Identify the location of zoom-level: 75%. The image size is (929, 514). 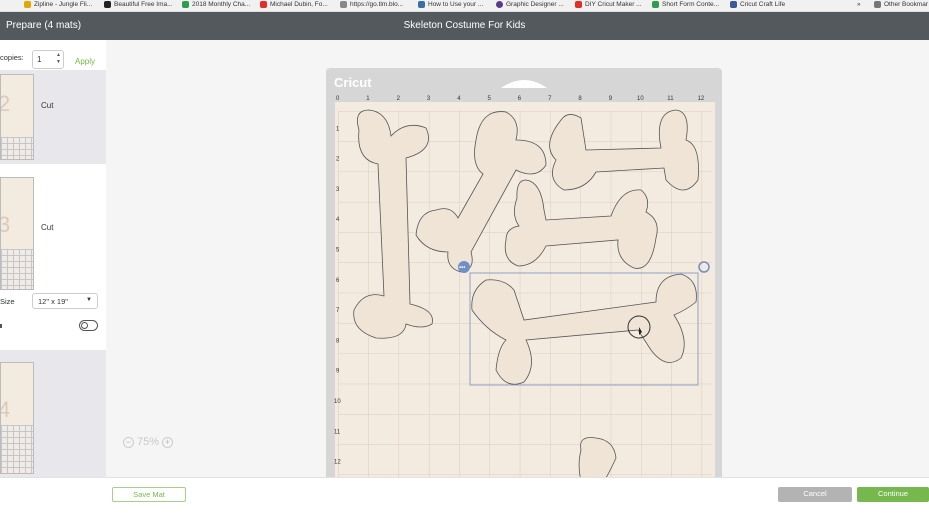
(148, 442).